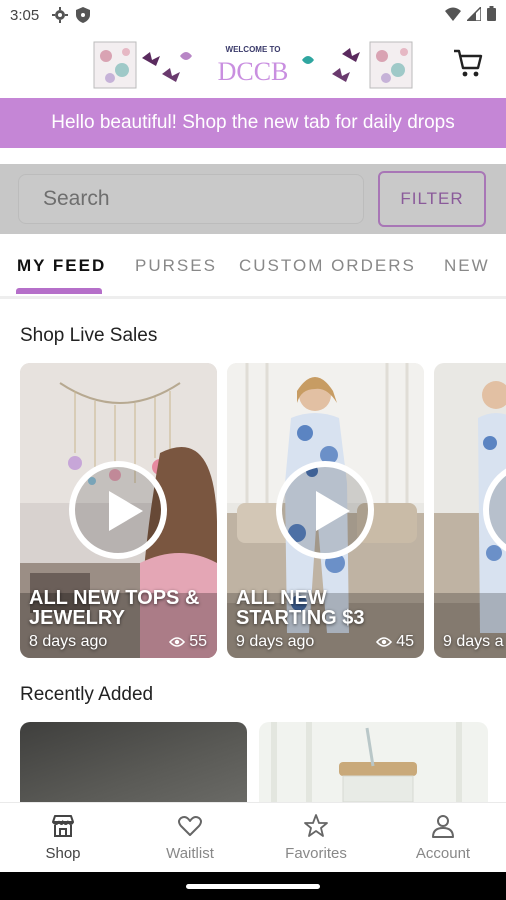  What do you see at coordinates (63, 826) in the screenshot?
I see `store-icon` at bounding box center [63, 826].